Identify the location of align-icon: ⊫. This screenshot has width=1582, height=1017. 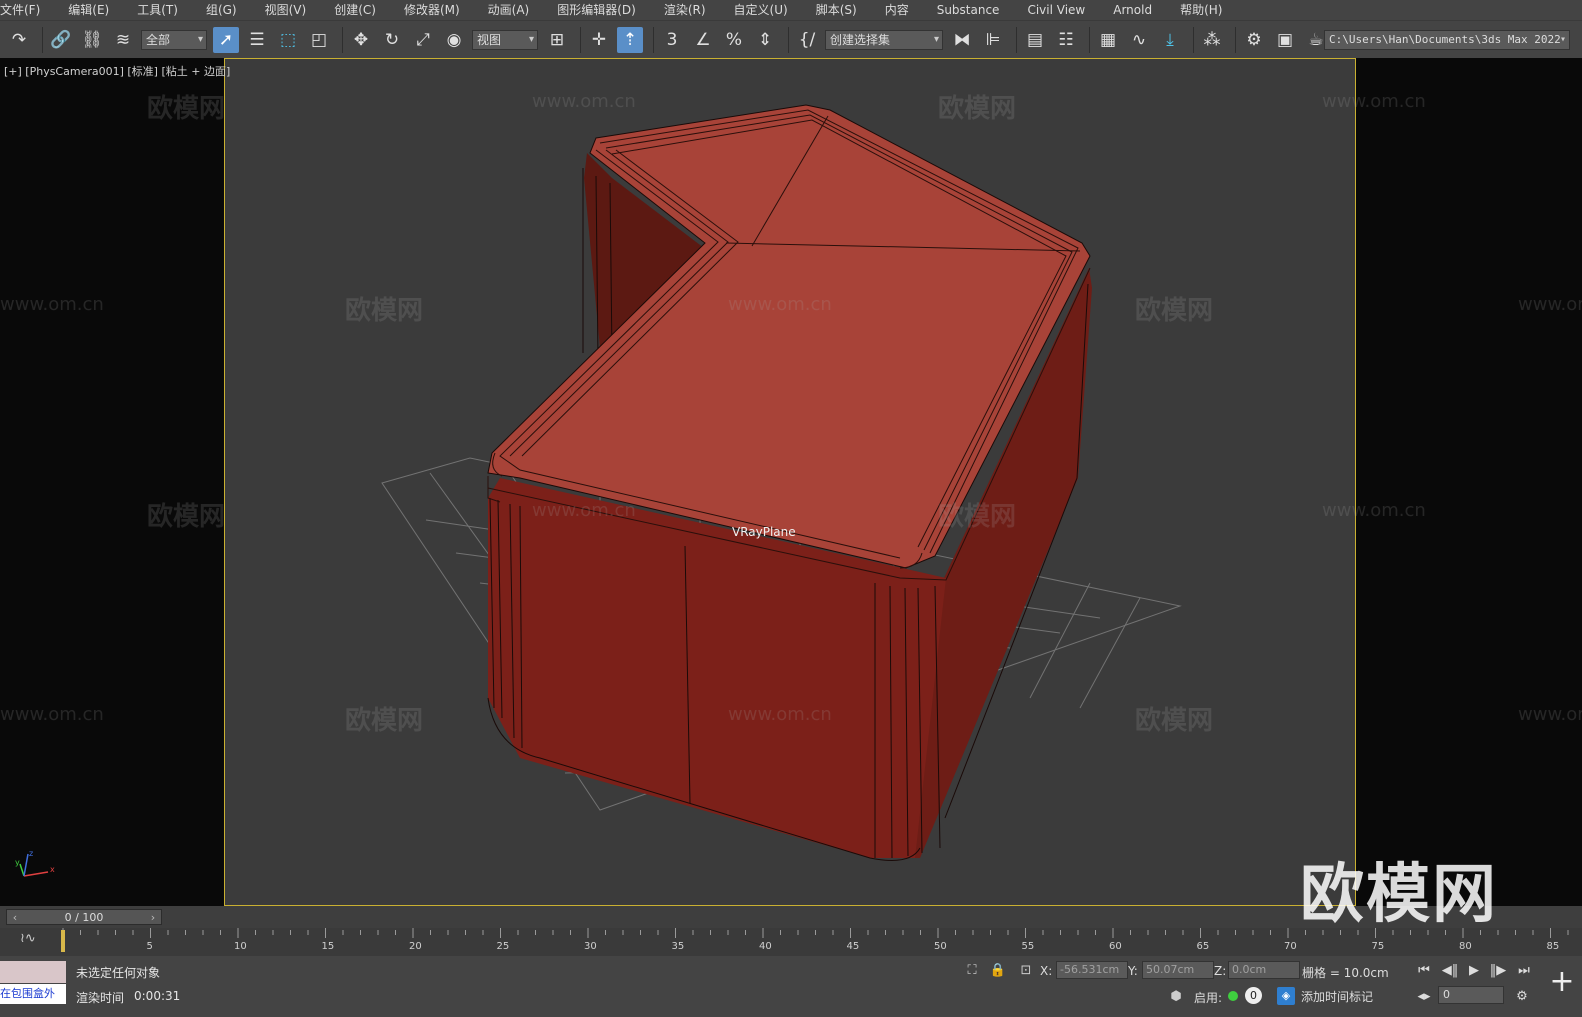
(993, 40).